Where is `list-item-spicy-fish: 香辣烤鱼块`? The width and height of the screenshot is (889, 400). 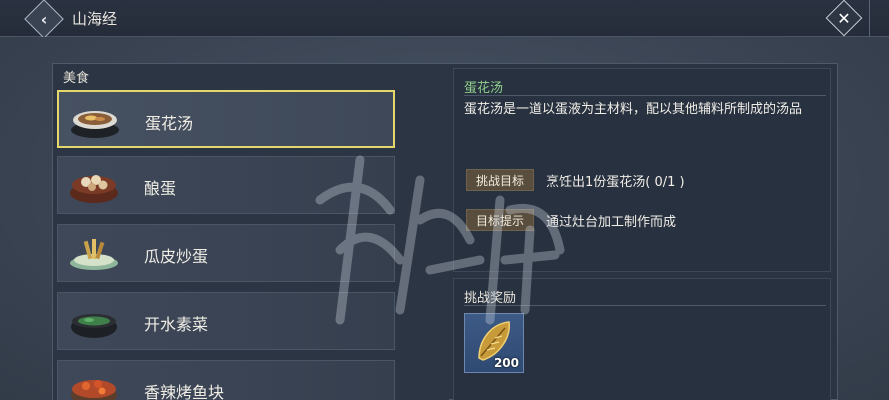
list-item-spicy-fish: 香辣烤鱼块 is located at coordinates (226, 380).